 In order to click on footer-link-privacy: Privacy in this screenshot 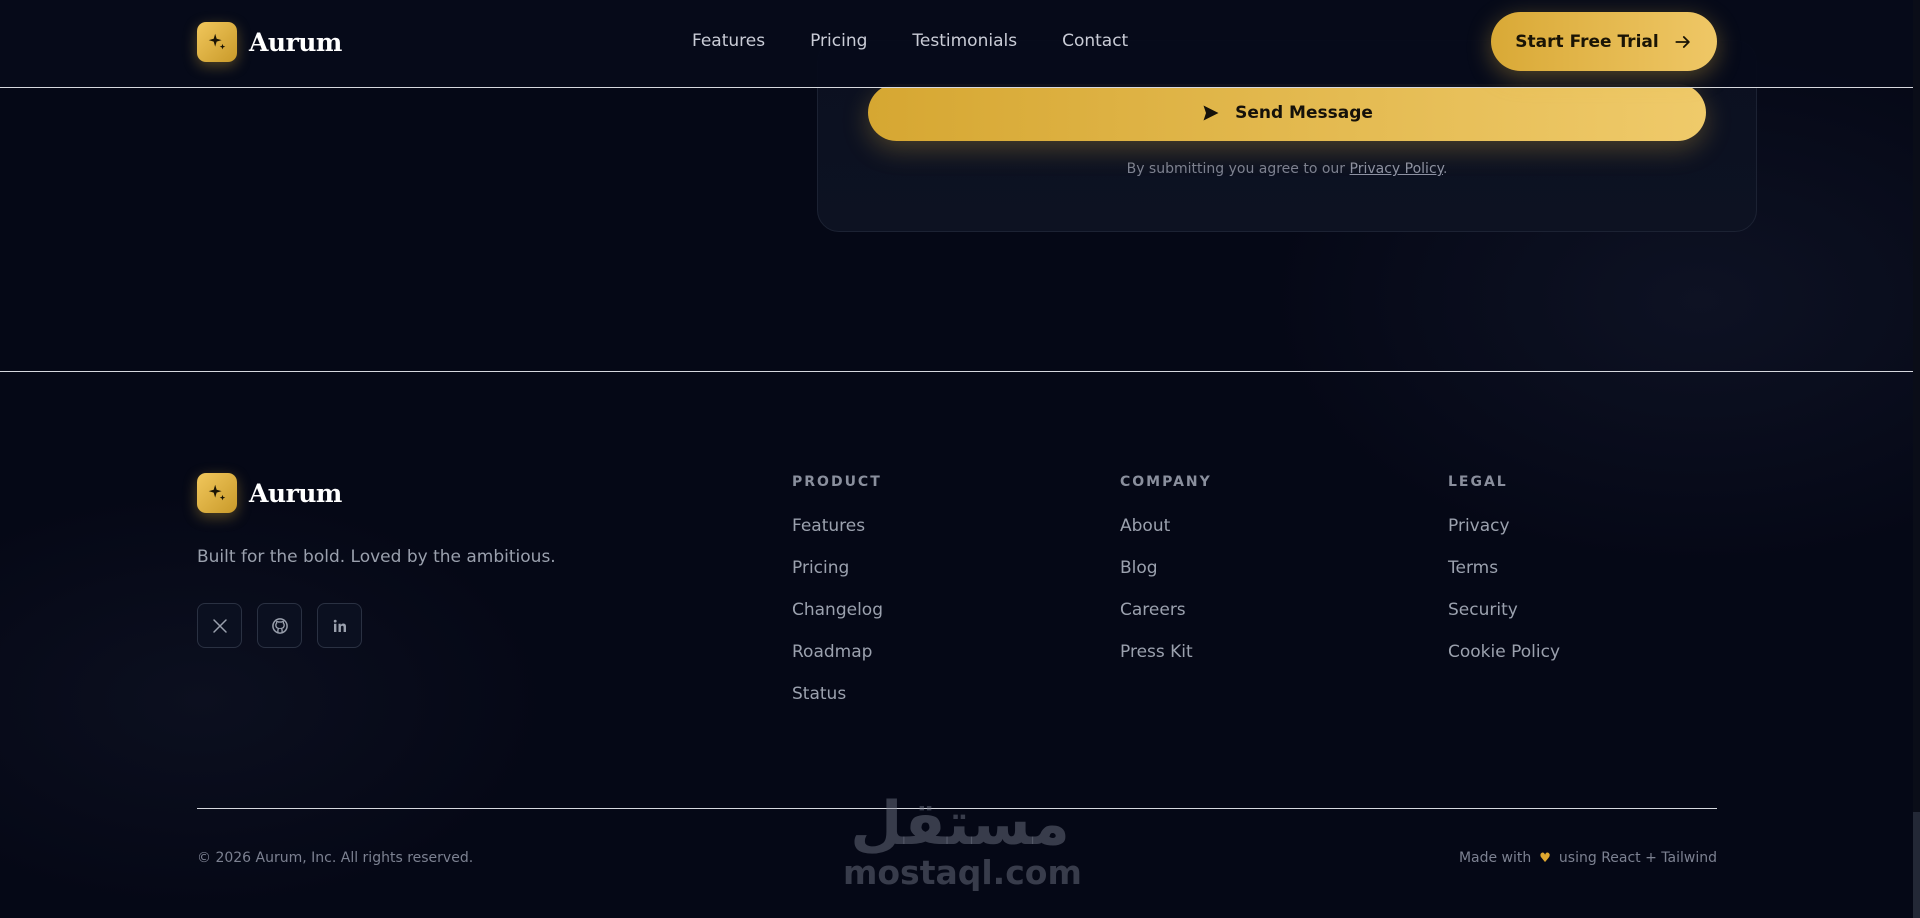, I will do `click(1504, 526)`.